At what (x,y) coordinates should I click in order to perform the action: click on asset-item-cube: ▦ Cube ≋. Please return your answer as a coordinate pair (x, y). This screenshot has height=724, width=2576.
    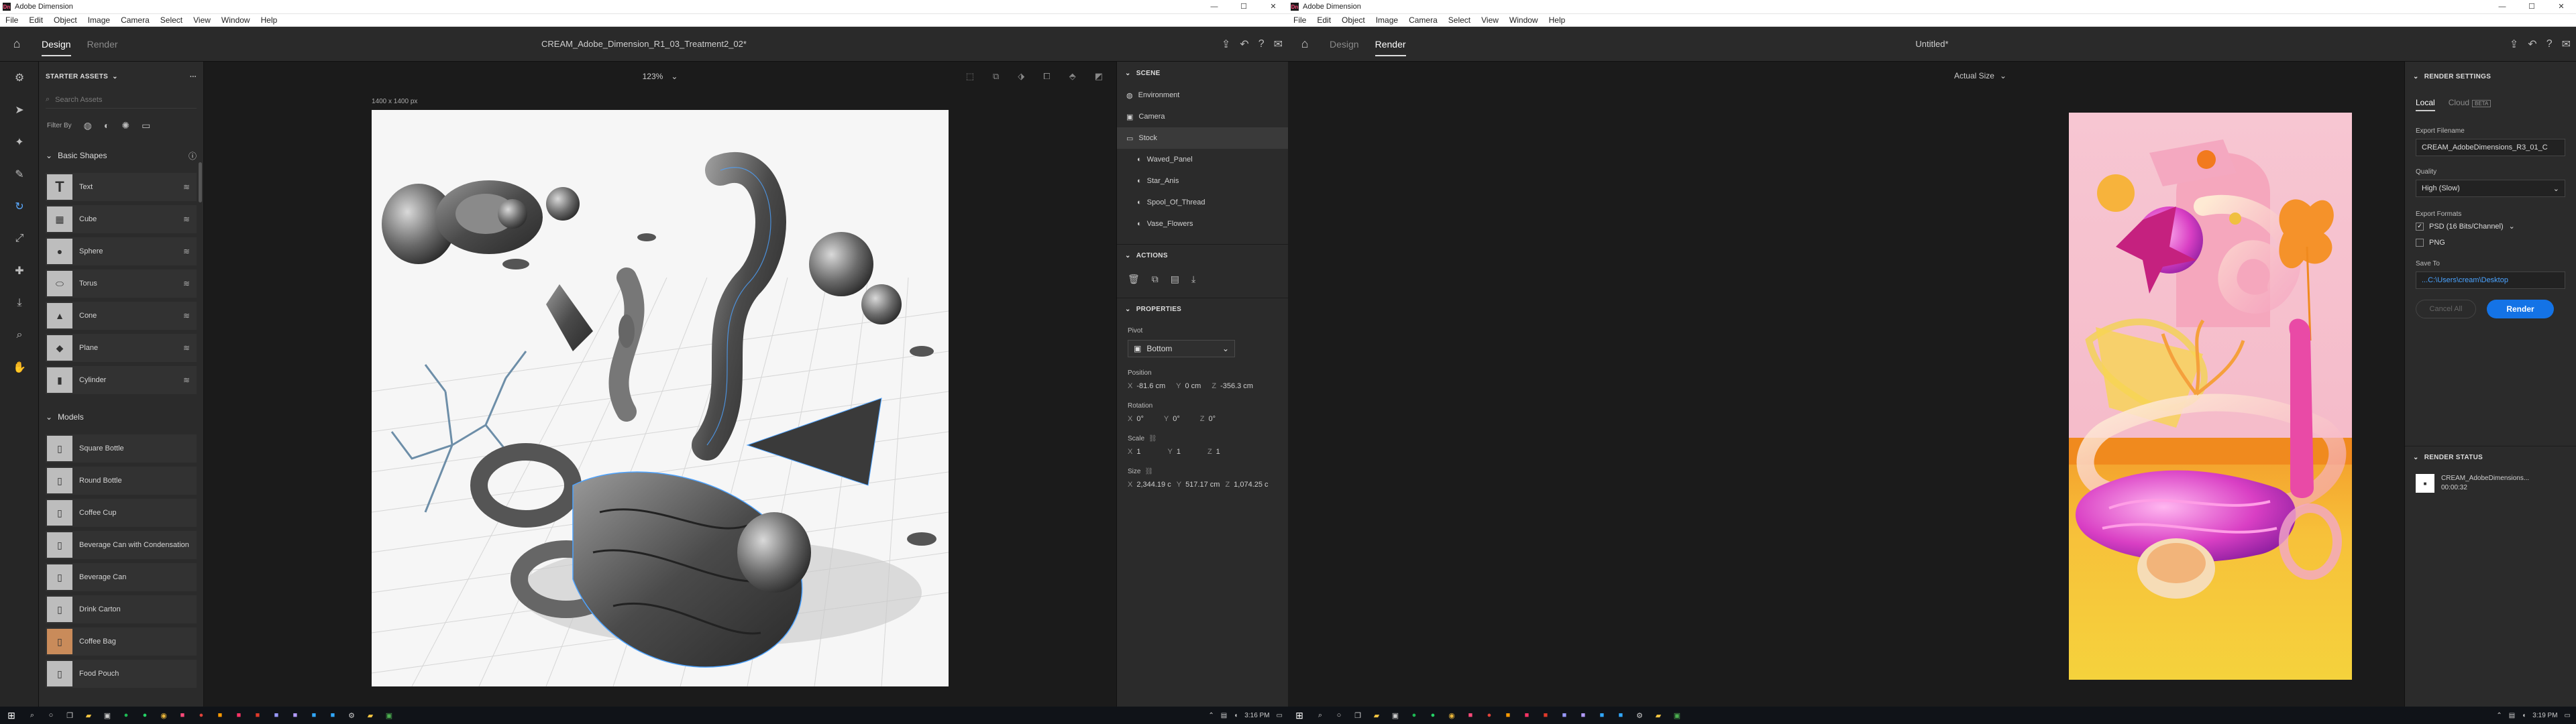
    Looking at the image, I should click on (121, 219).